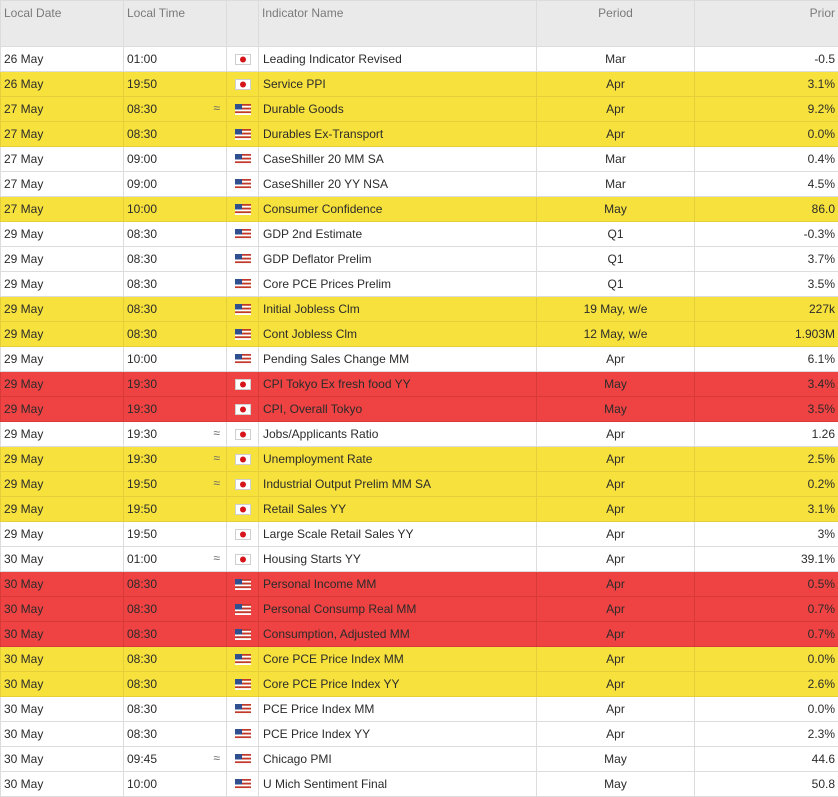 This screenshot has height=797, width=838. I want to click on cell-indicator-name: GDP Deflator Prelim, so click(398, 259).